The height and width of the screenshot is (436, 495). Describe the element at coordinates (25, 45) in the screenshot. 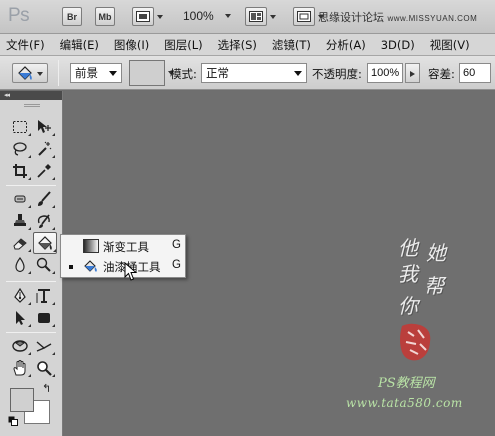

I see `menu-file: 文件(F)` at that location.